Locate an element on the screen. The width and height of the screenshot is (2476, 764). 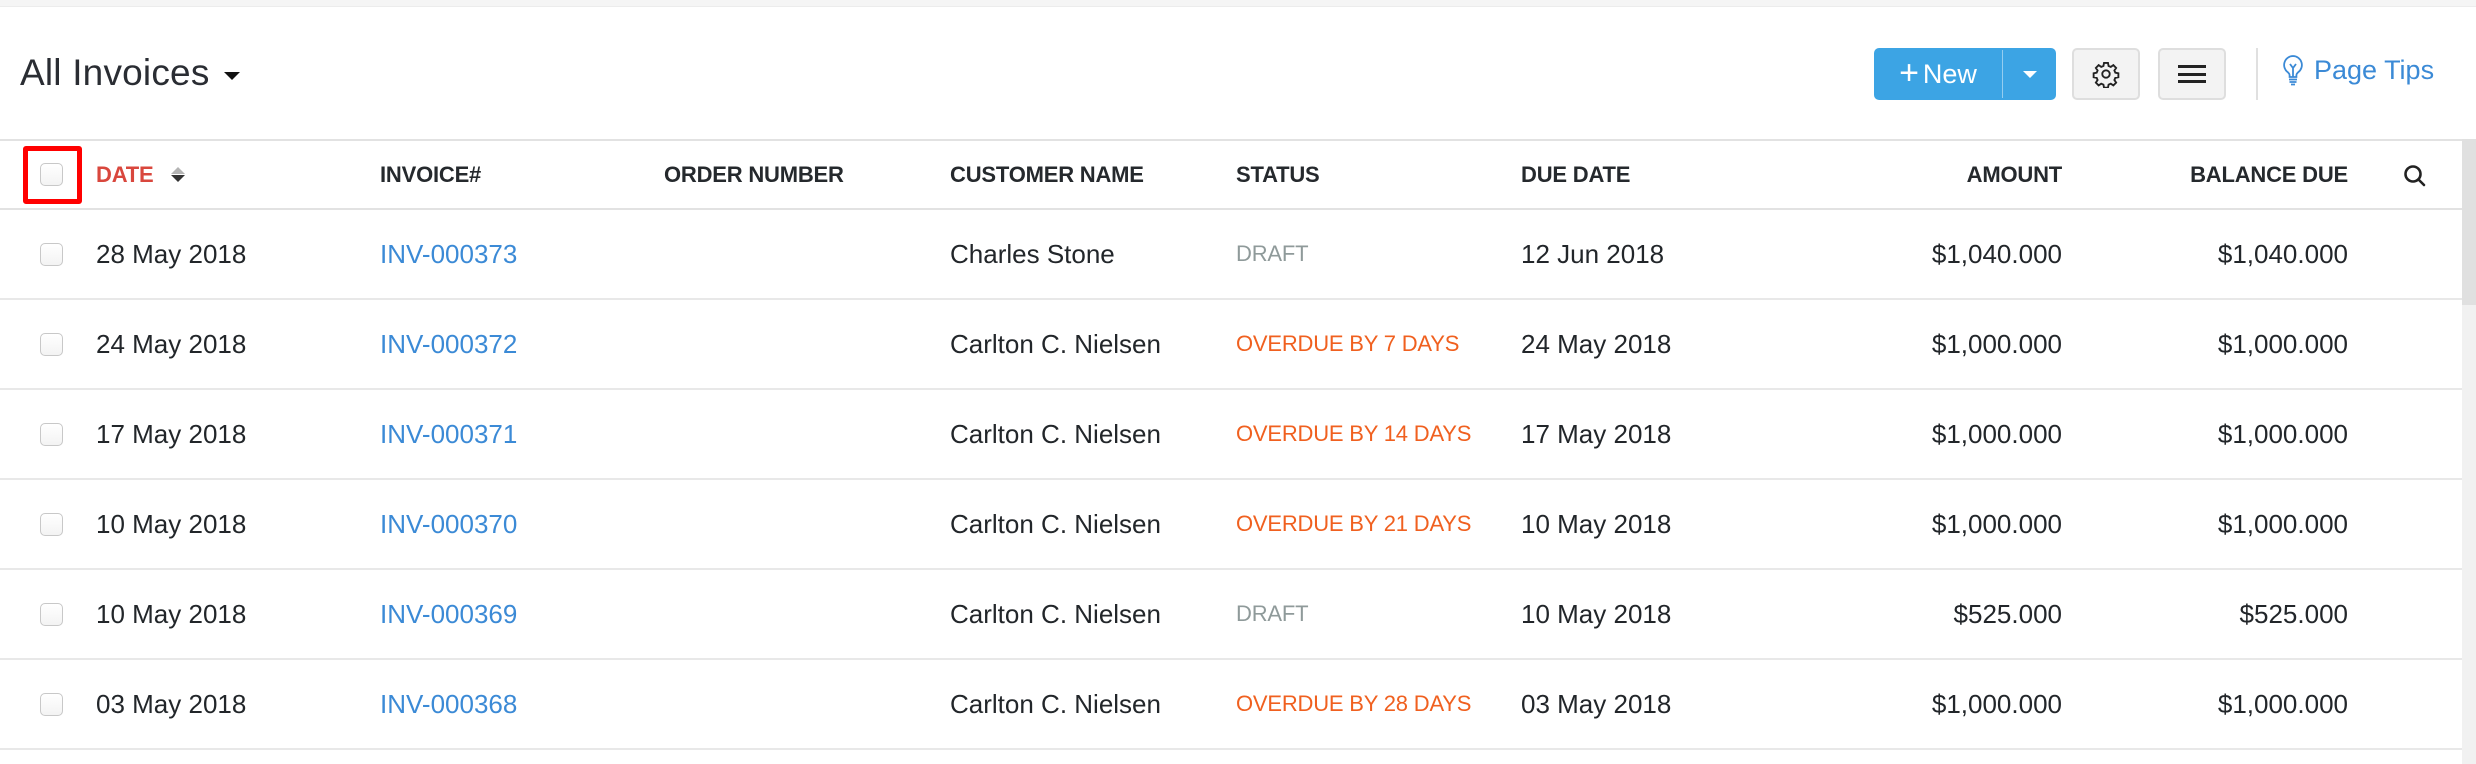
new-dropdown-button is located at coordinates (2029, 74).